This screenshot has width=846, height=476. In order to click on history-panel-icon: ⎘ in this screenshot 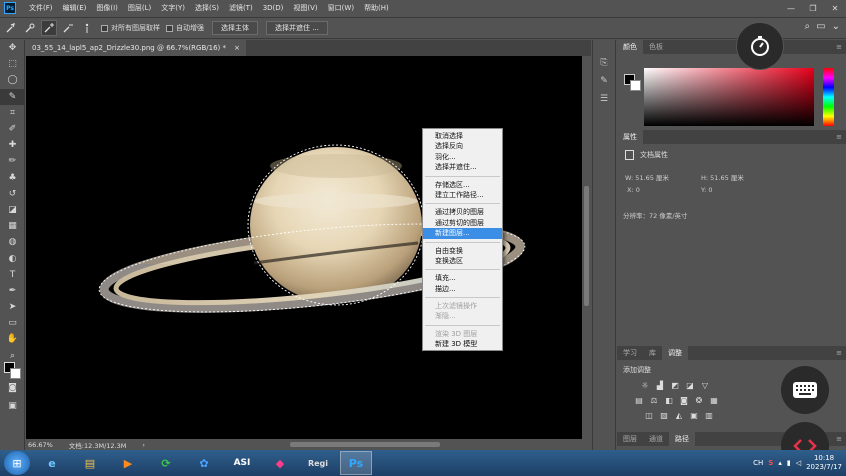, I will do `click(604, 63)`.